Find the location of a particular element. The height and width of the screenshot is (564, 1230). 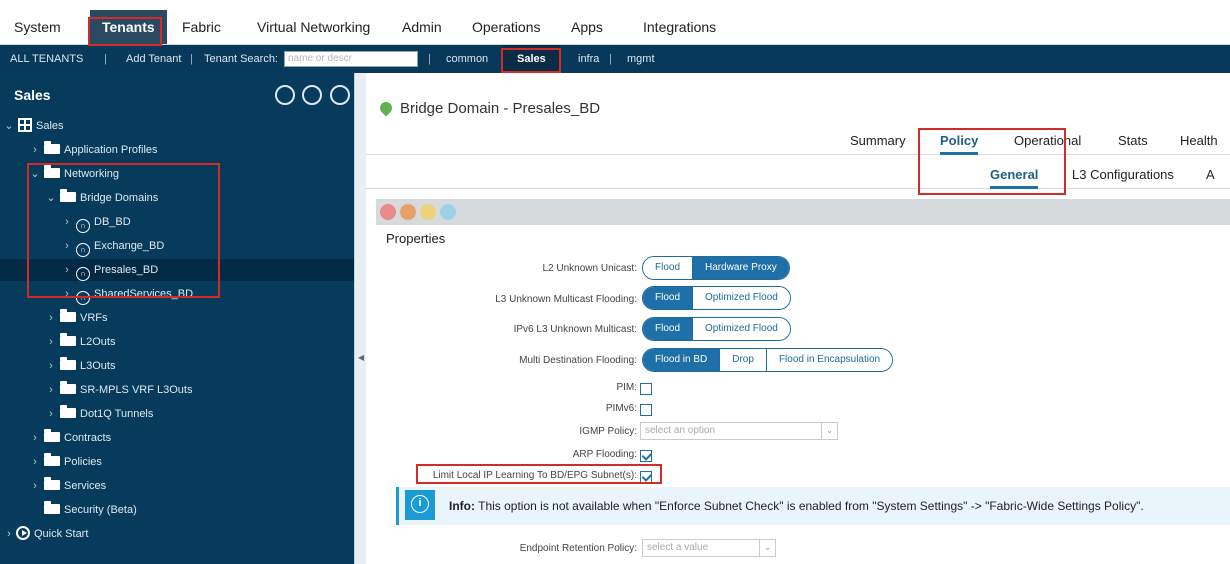

tenant-link-sales: Sales is located at coordinates (531, 59).